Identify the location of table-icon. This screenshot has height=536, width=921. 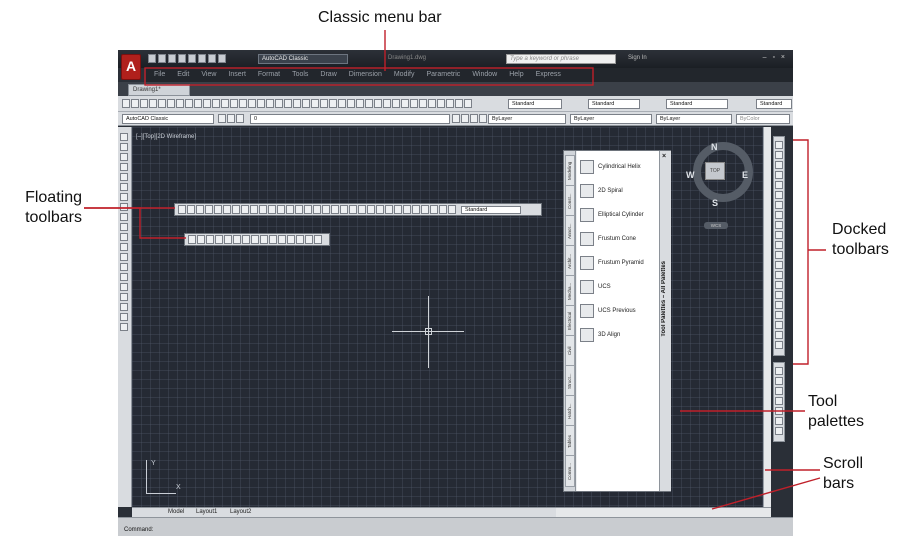
(124, 307).